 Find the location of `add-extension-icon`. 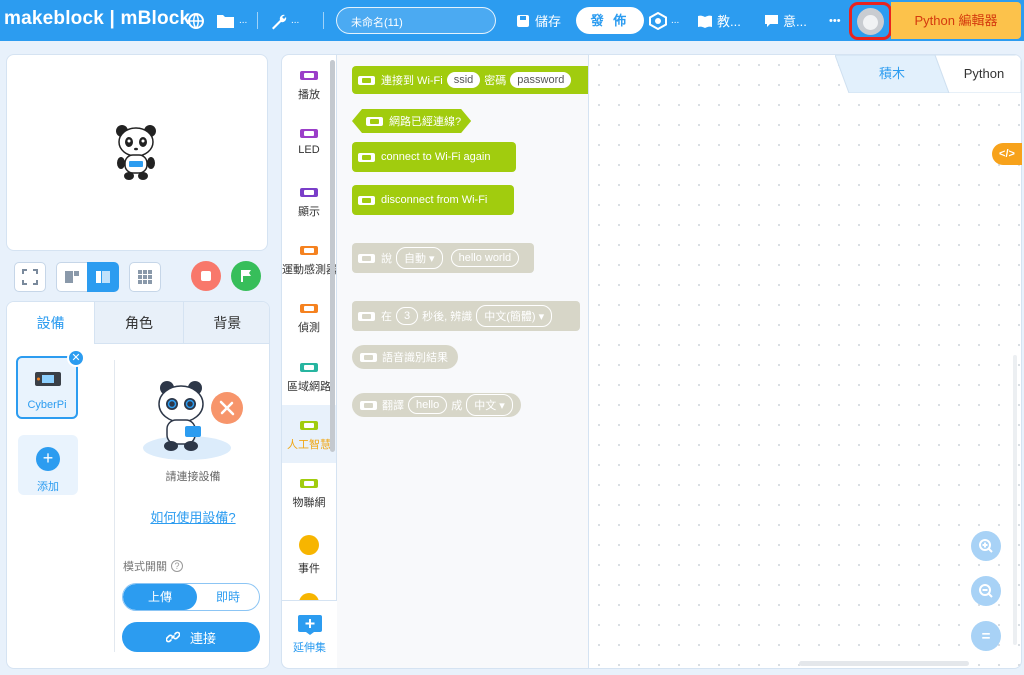

add-extension-icon is located at coordinates (309, 625).